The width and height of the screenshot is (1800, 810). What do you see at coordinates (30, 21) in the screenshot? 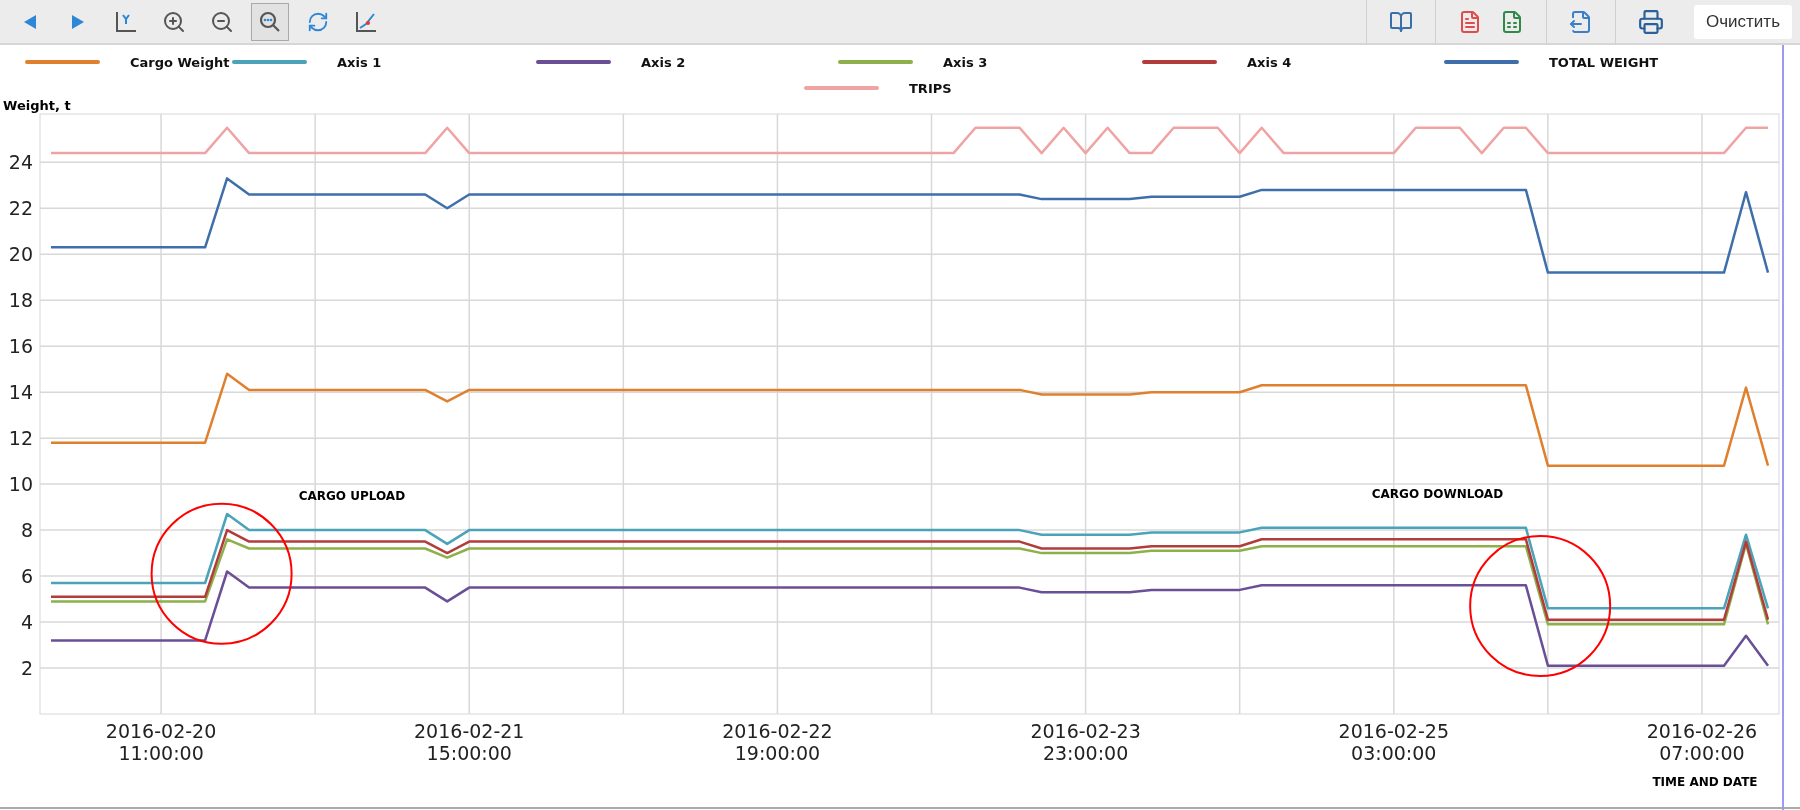
I see `left-triangle-icon` at bounding box center [30, 21].